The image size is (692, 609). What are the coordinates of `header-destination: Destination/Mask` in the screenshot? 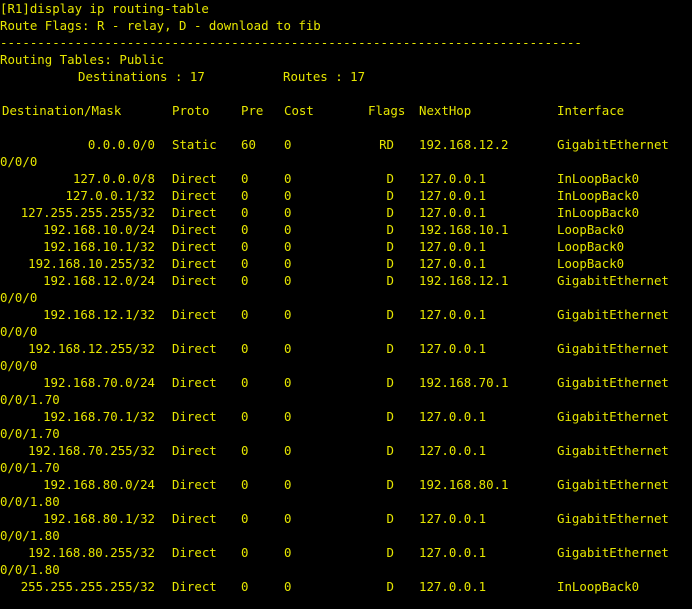 It's located at (62, 110).